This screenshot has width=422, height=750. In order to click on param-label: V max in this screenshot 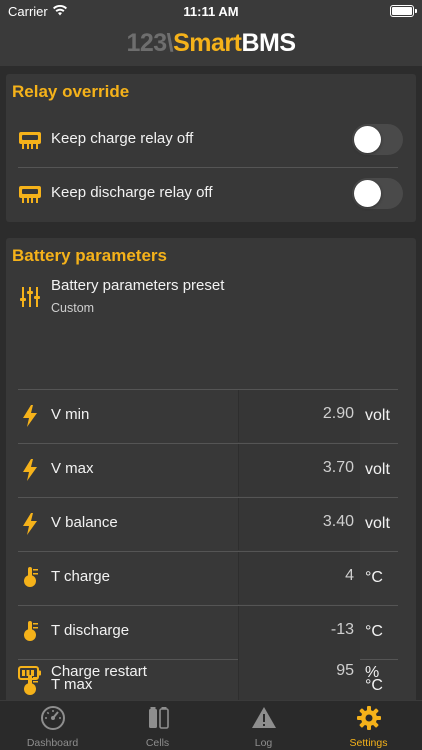, I will do `click(72, 468)`.